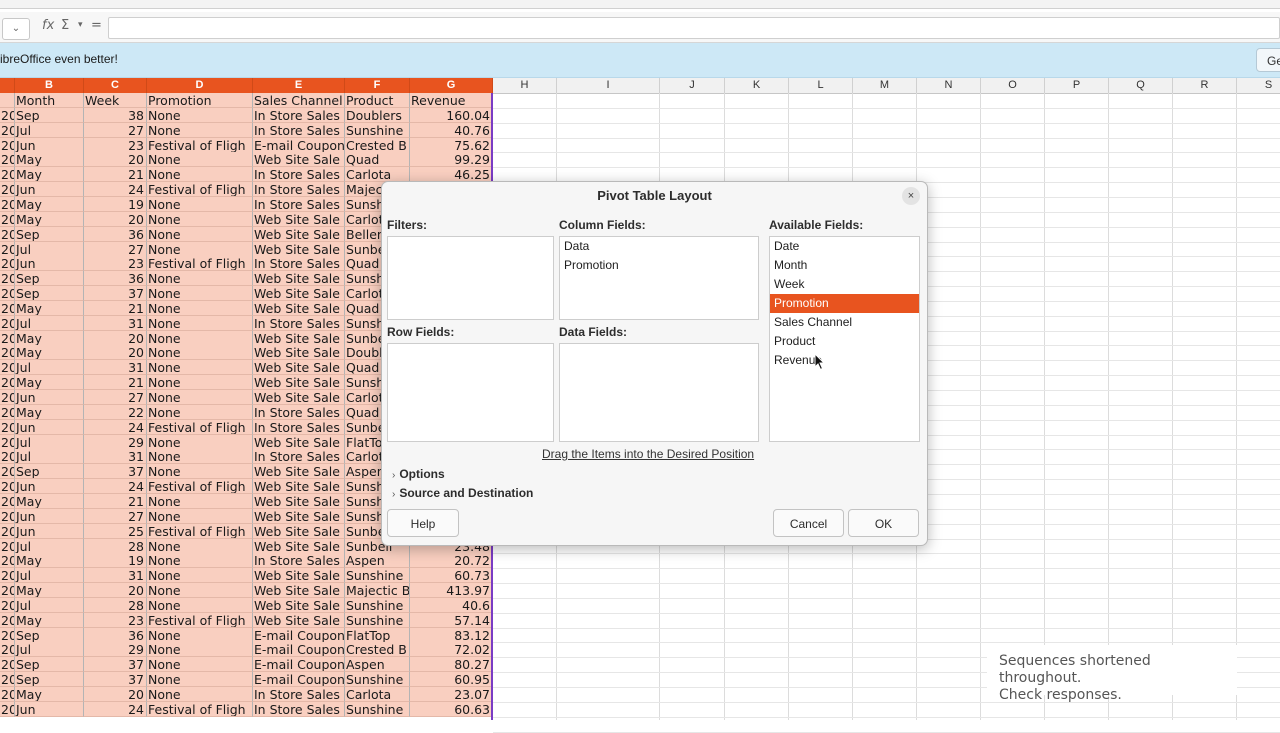 The width and height of the screenshot is (1280, 733). Describe the element at coordinates (1141, 85) in the screenshot. I see `column-header-q: Q` at that location.